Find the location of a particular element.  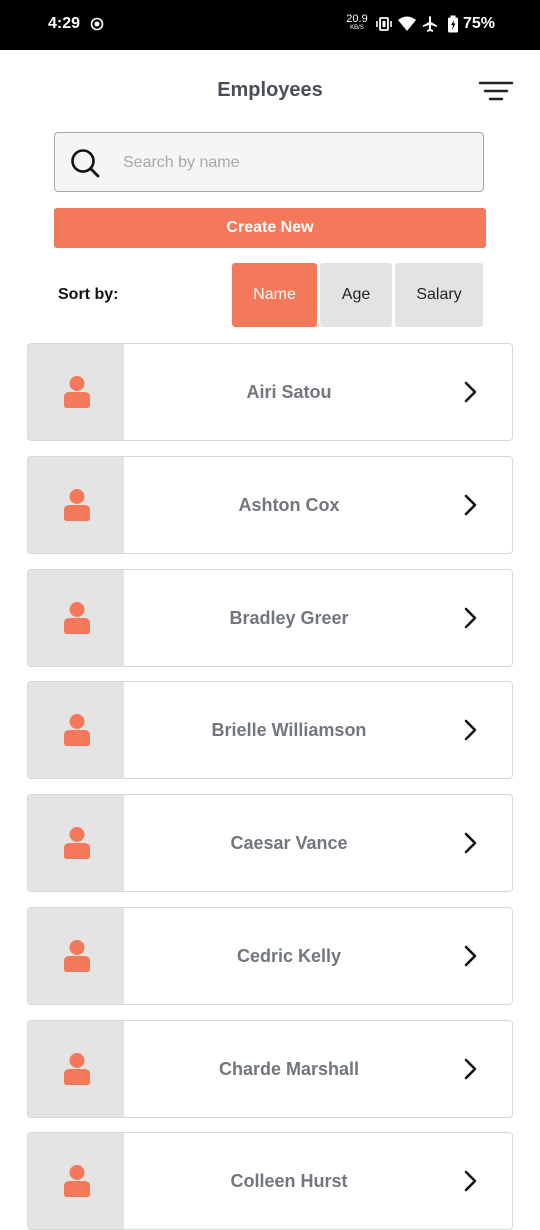

battery-icon is located at coordinates (453, 24).